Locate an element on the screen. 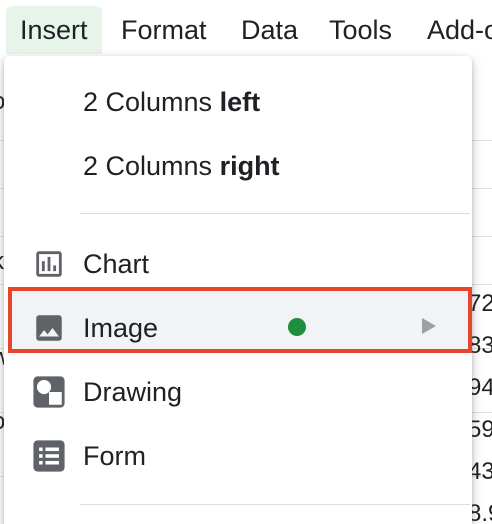  insert-2-columns-left: 2 Columns left is located at coordinates (238, 102).